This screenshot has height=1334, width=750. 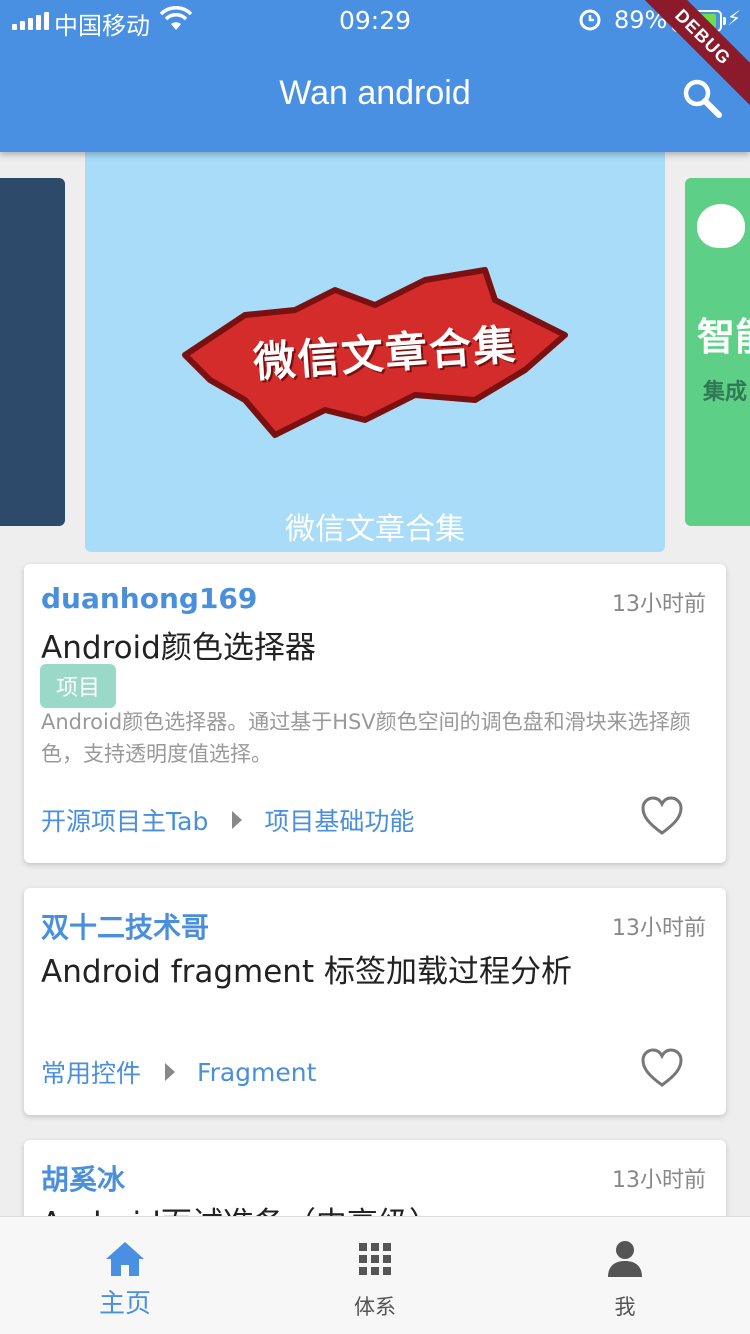 I want to click on page-title: Wan android, so click(x=375, y=93).